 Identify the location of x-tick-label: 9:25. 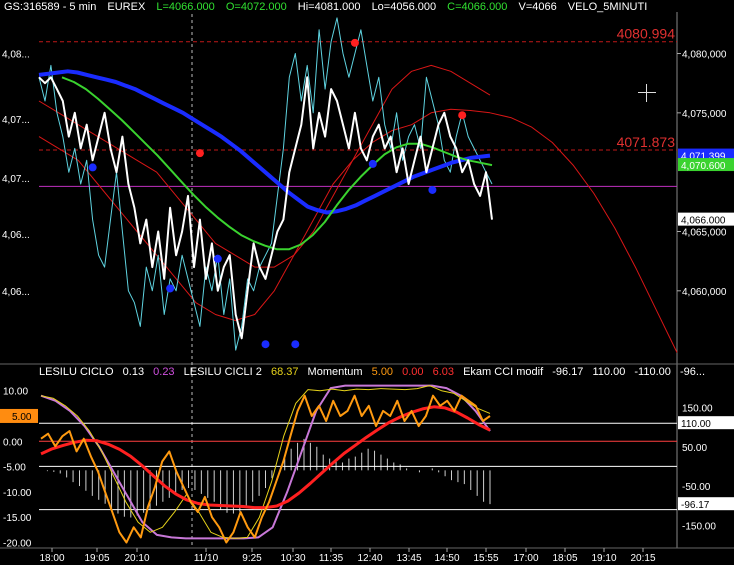
(252, 558).